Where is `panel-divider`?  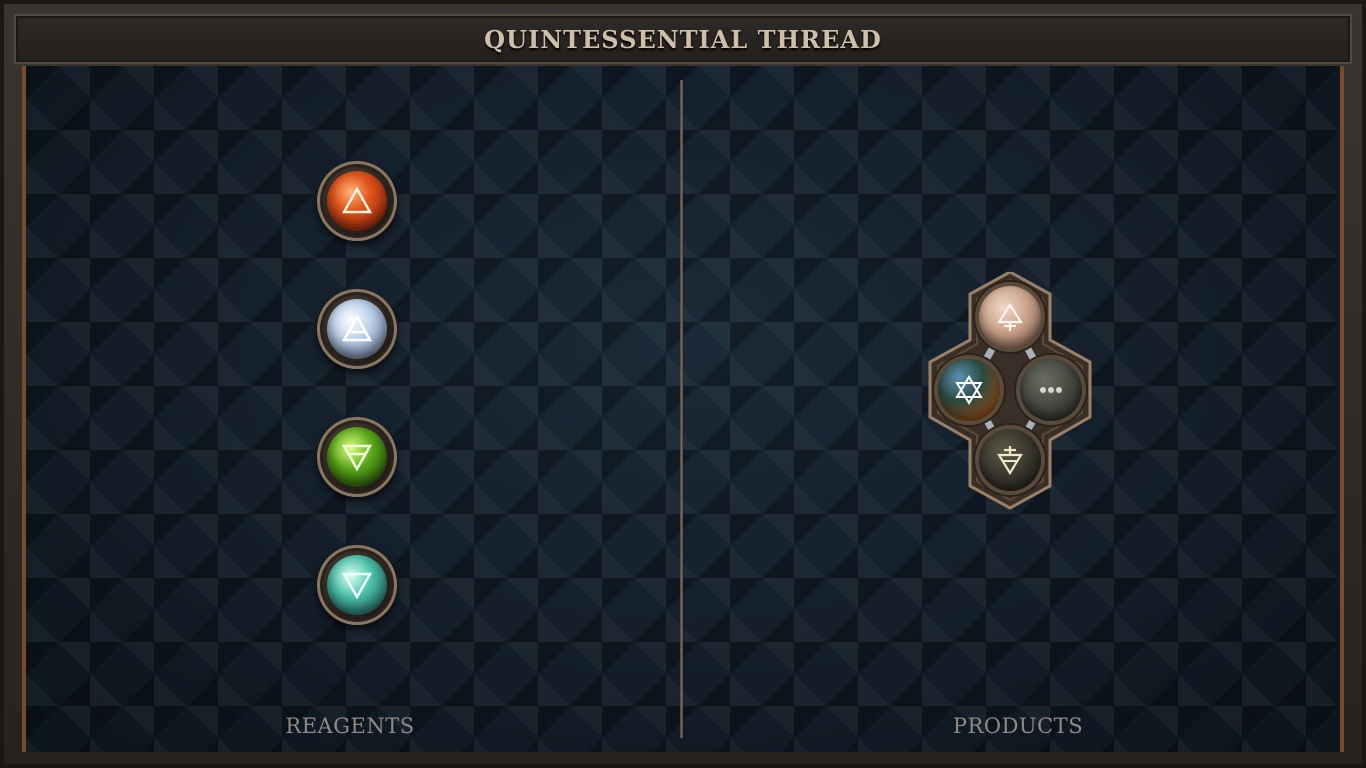
panel-divider is located at coordinates (681, 409).